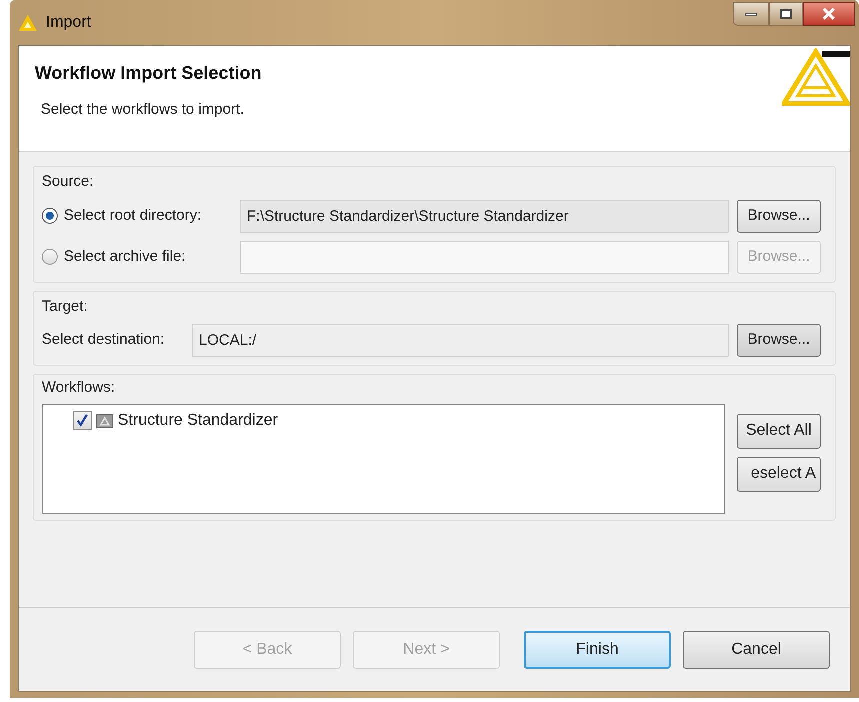  Describe the element at coordinates (125, 256) in the screenshot. I see `radio-label: Select archive file:` at that location.